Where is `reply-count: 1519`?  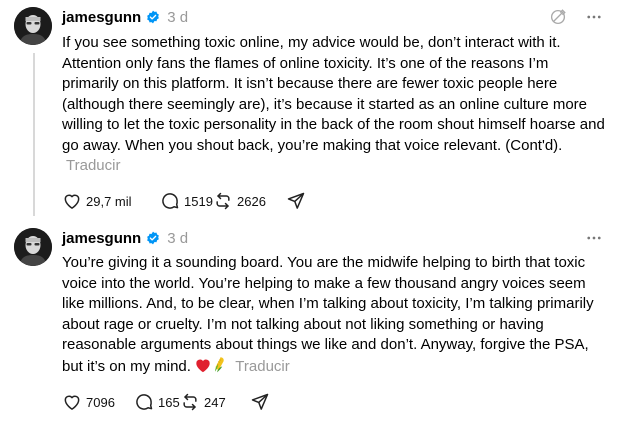
reply-count: 1519 is located at coordinates (198, 201).